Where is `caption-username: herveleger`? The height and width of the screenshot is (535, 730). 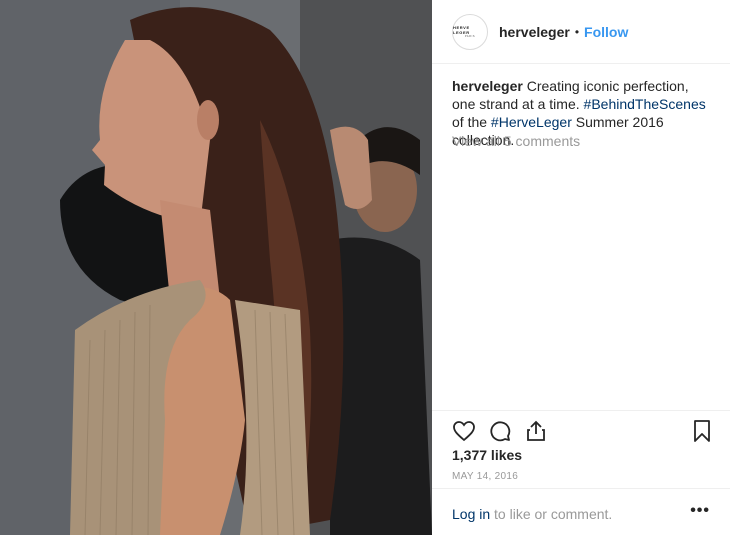
caption-username: herveleger is located at coordinates (487, 86).